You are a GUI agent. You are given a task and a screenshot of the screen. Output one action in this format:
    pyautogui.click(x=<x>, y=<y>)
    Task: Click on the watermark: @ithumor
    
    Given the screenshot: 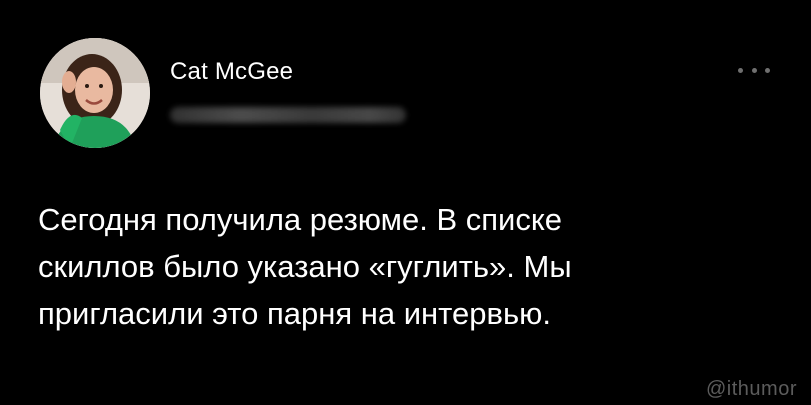 What is the action you would take?
    pyautogui.click(x=751, y=389)
    